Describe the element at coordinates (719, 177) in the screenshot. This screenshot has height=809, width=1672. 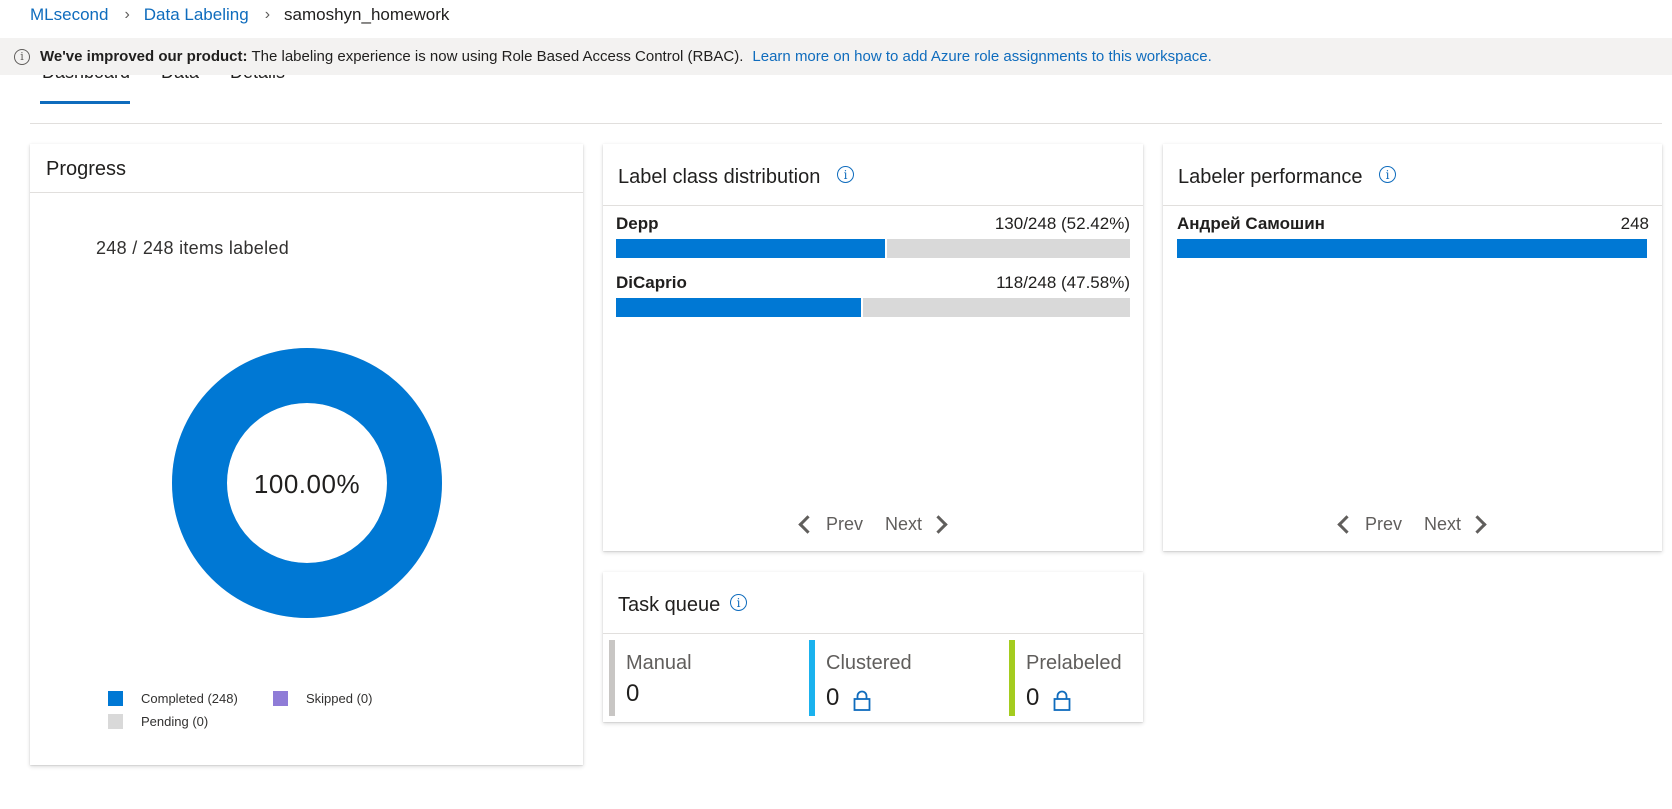
I see `label-distribution-title: Label class distribution` at that location.